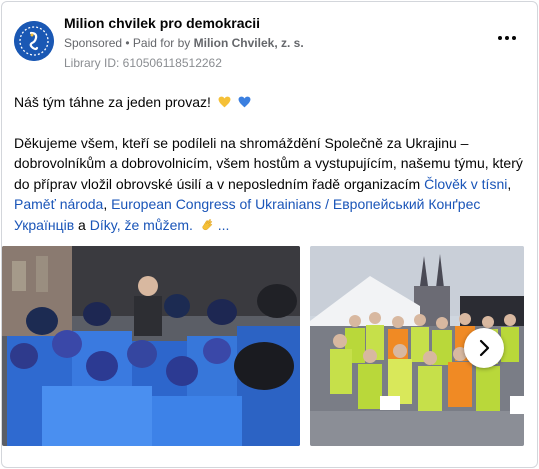 The width and height of the screenshot is (539, 469). I want to click on post-text-line1: Náš tým táhne za jeden provaz!, so click(271, 102).